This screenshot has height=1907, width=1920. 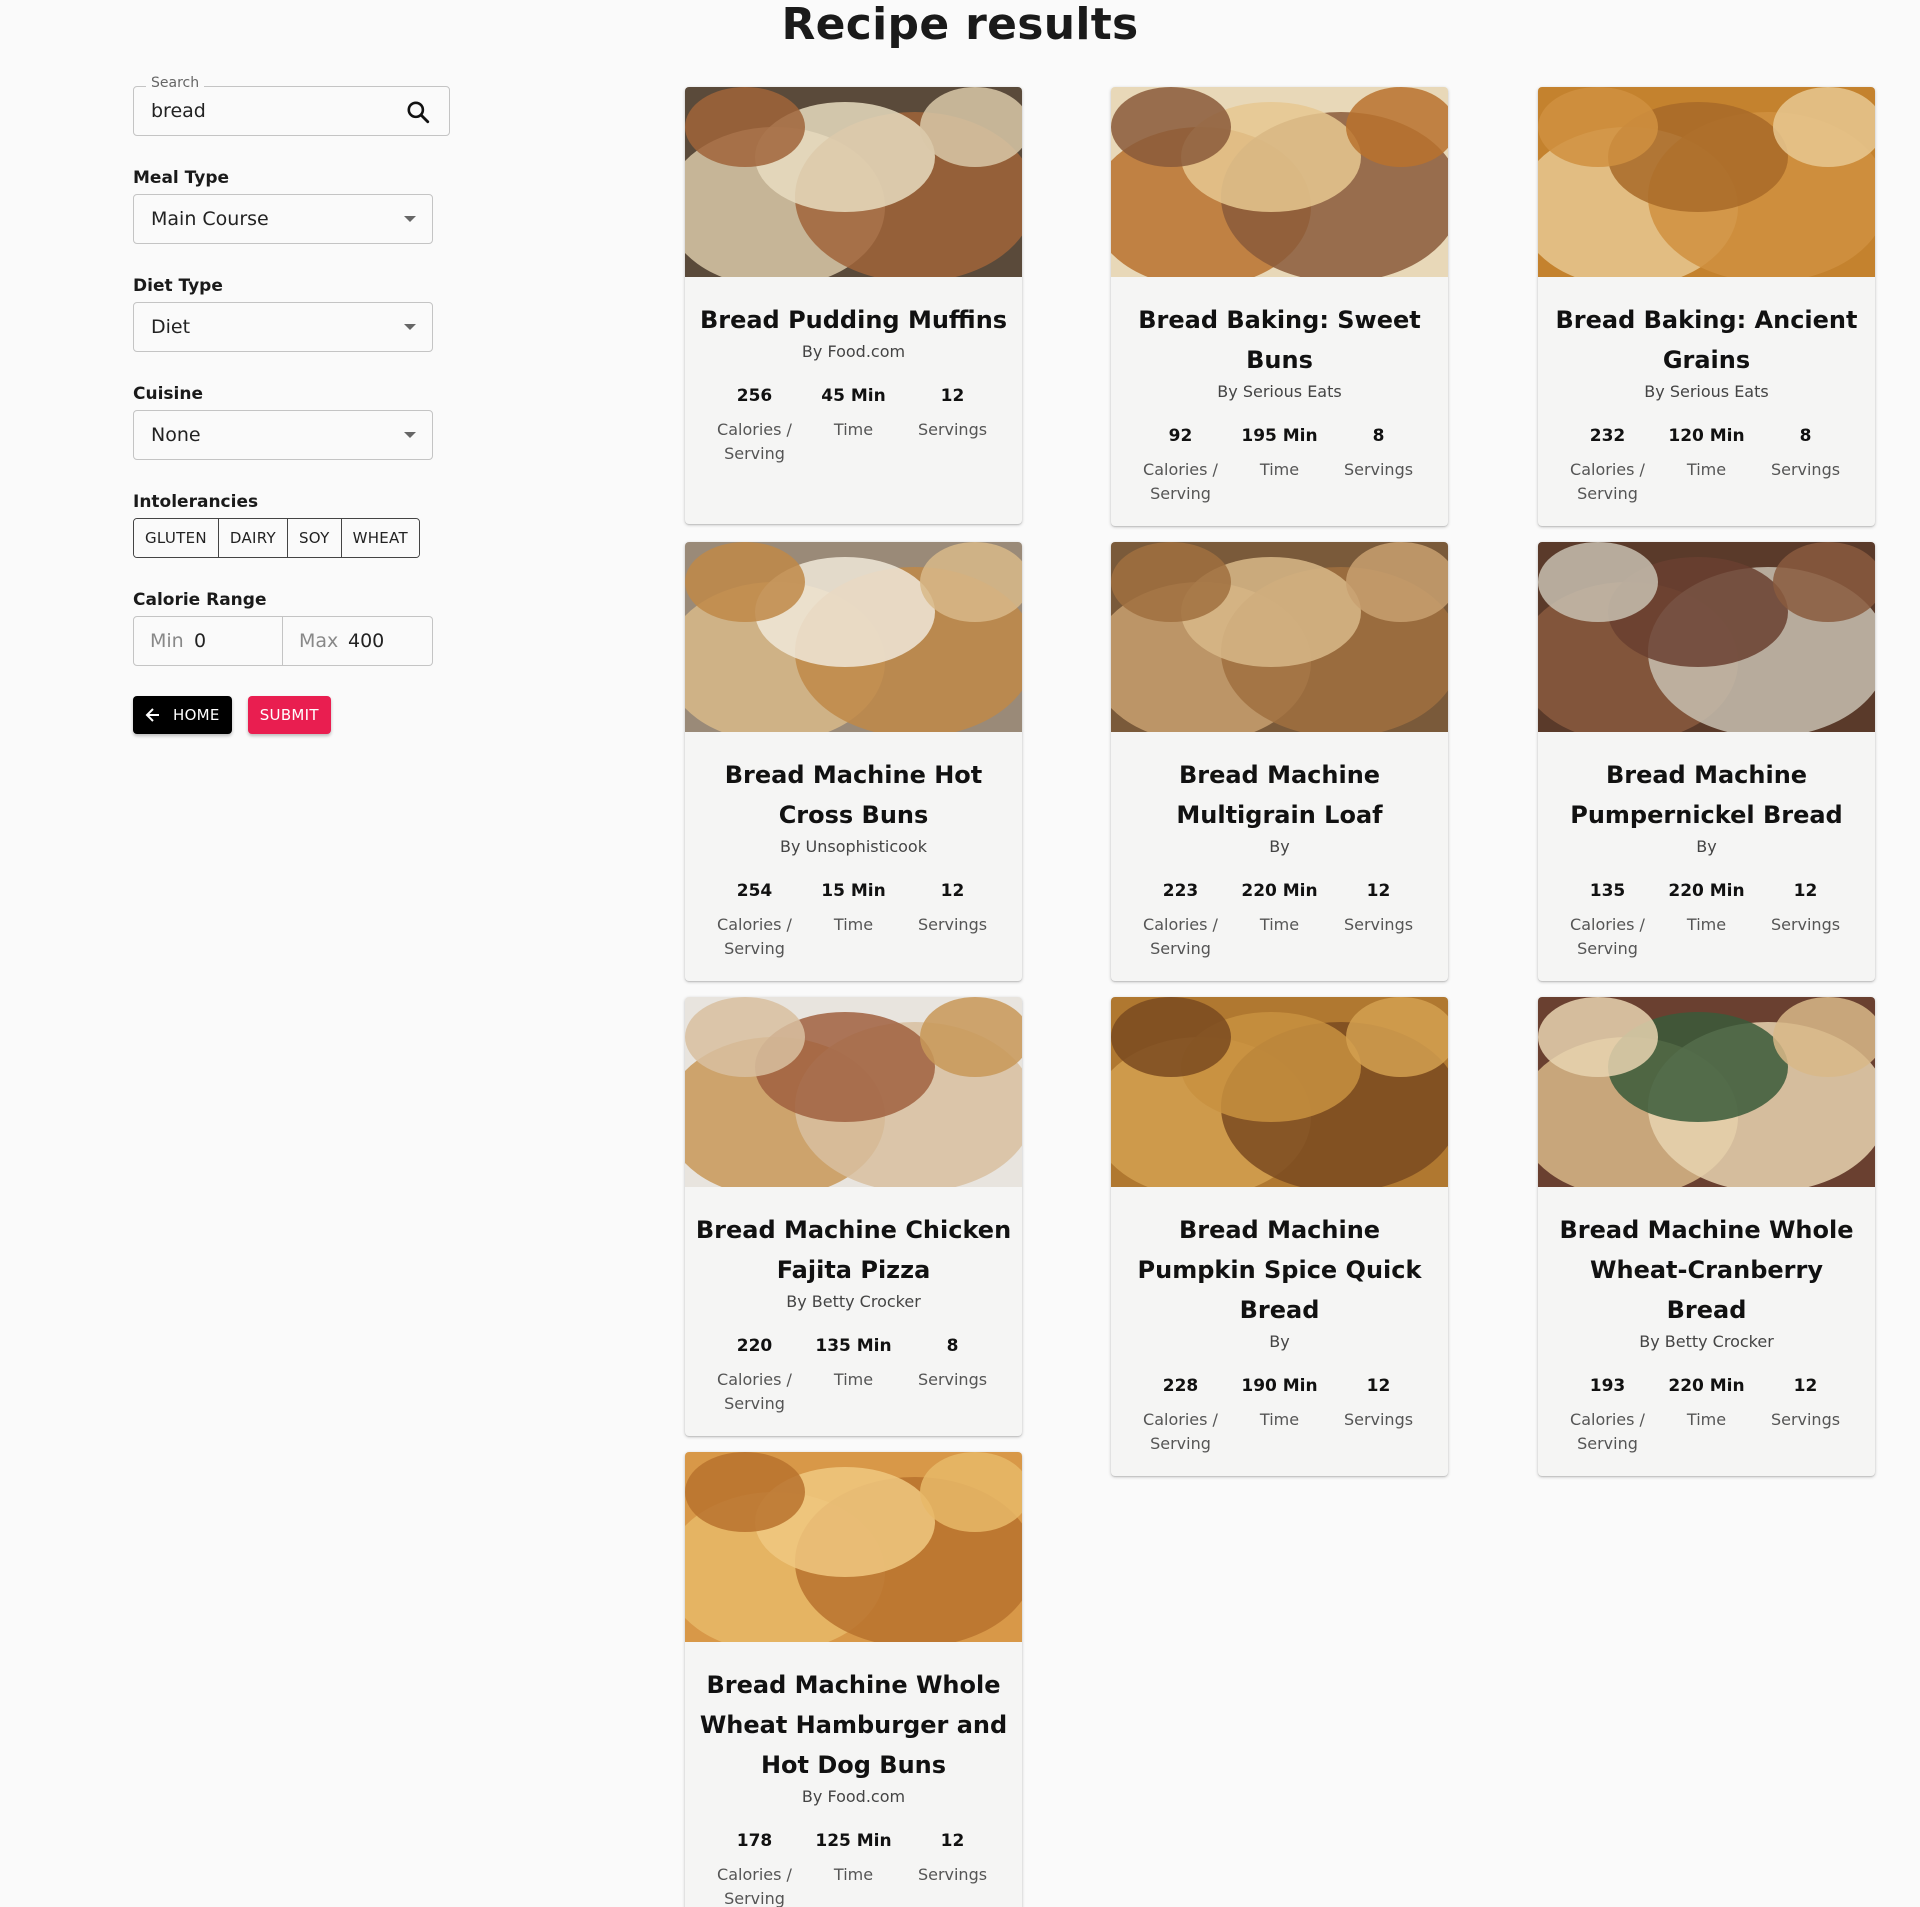 I want to click on search-field: Search, so click(x=291, y=105).